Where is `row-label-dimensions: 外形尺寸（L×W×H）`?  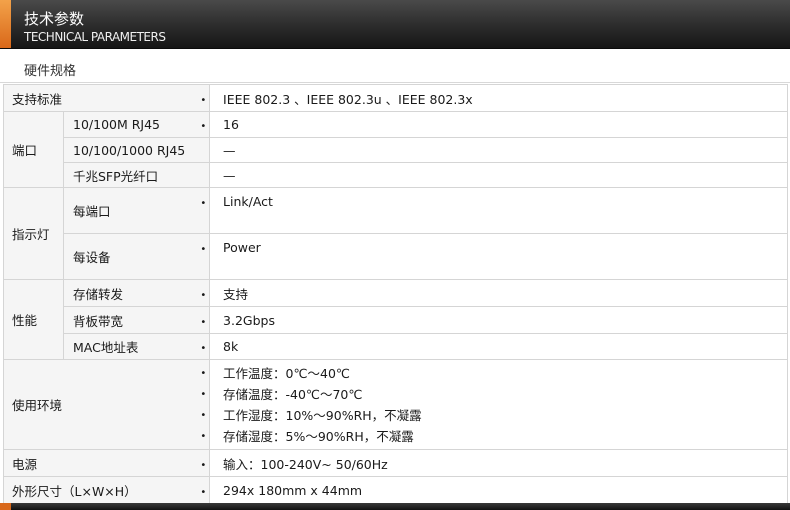 row-label-dimensions: 外形尺寸（L×W×H） is located at coordinates (100, 490).